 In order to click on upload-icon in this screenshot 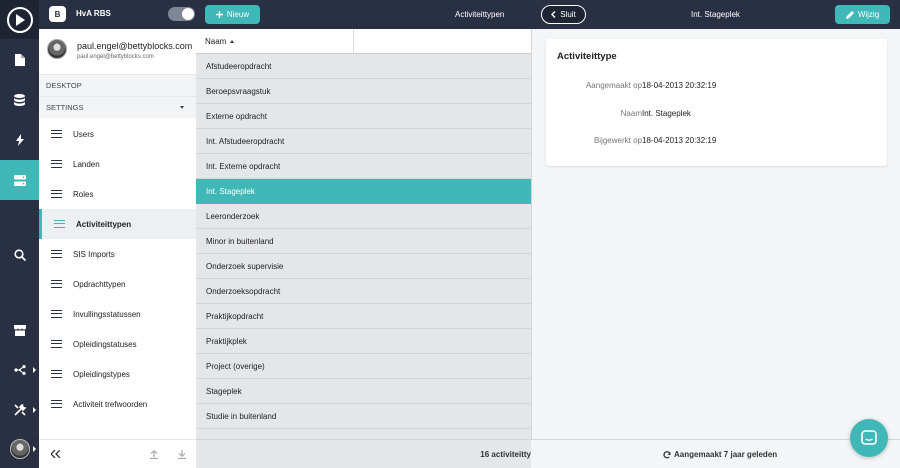, I will do `click(154, 454)`.